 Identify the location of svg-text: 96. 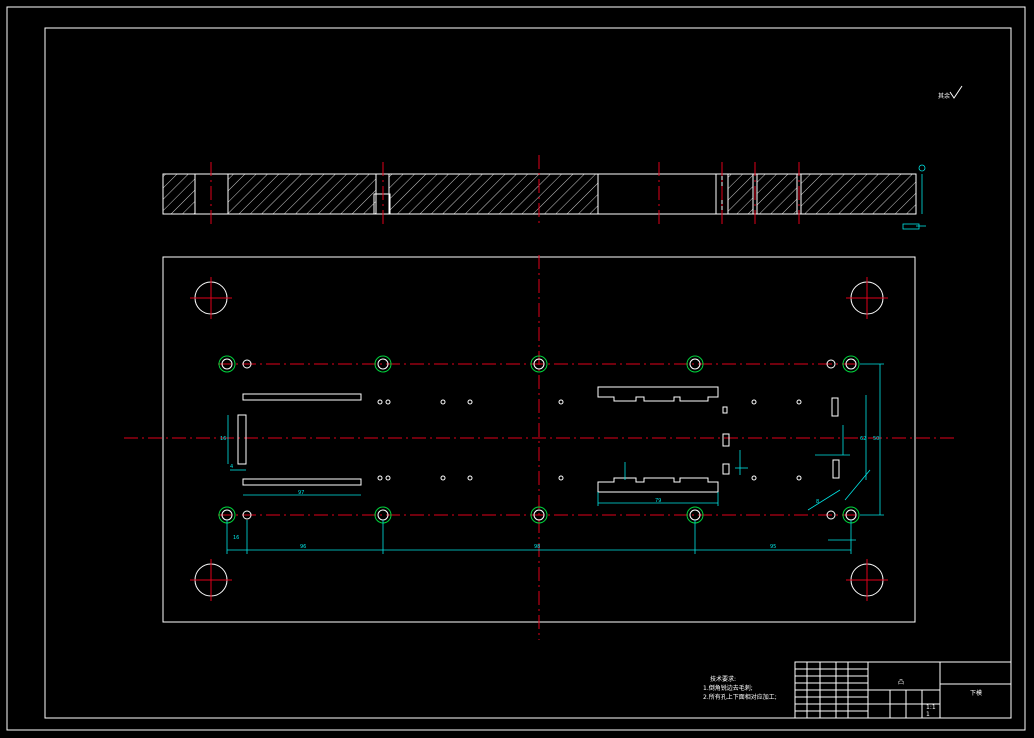
(303, 547).